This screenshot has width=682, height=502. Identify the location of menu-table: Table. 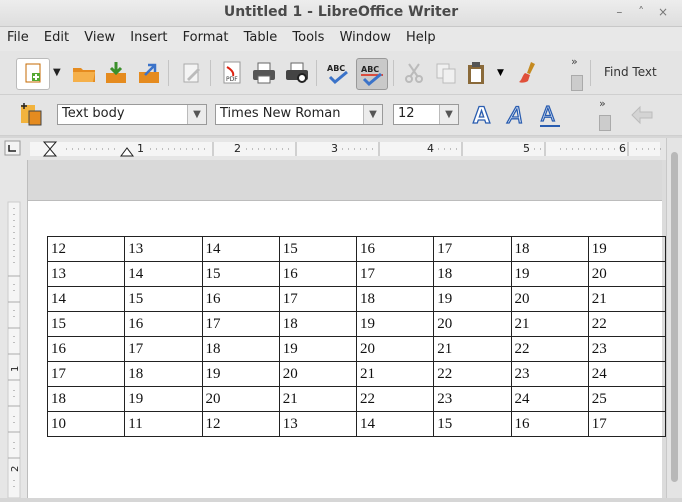
(261, 36).